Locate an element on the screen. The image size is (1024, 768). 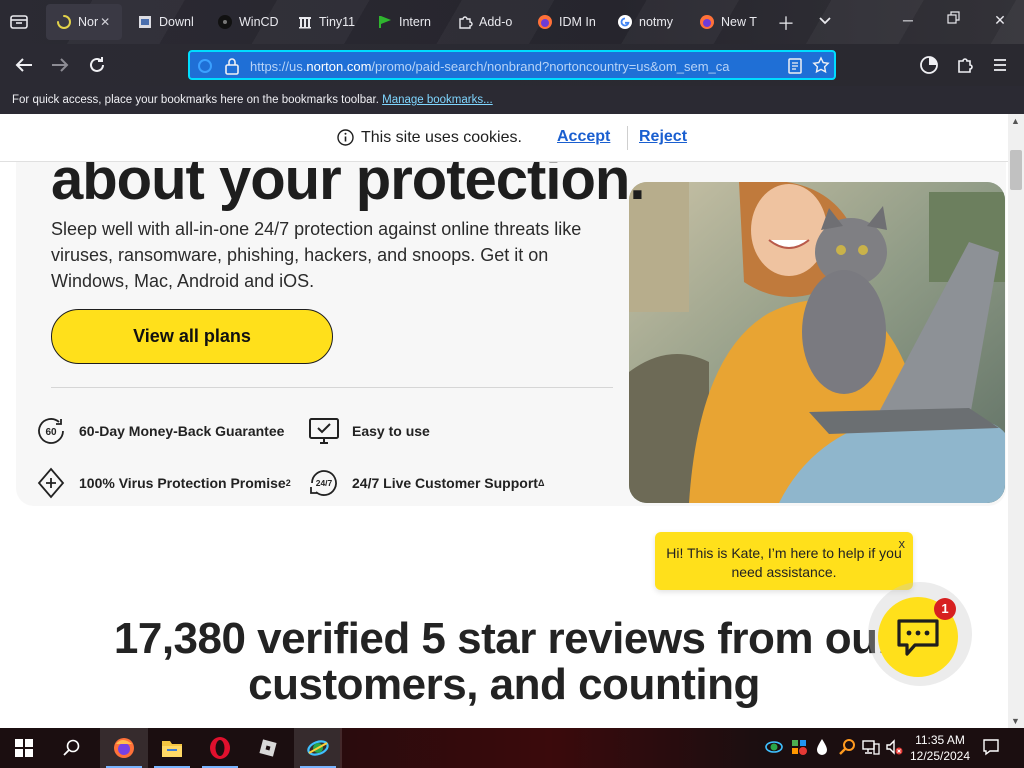
cookie-message: This site uses cookies. is located at coordinates (441, 137).